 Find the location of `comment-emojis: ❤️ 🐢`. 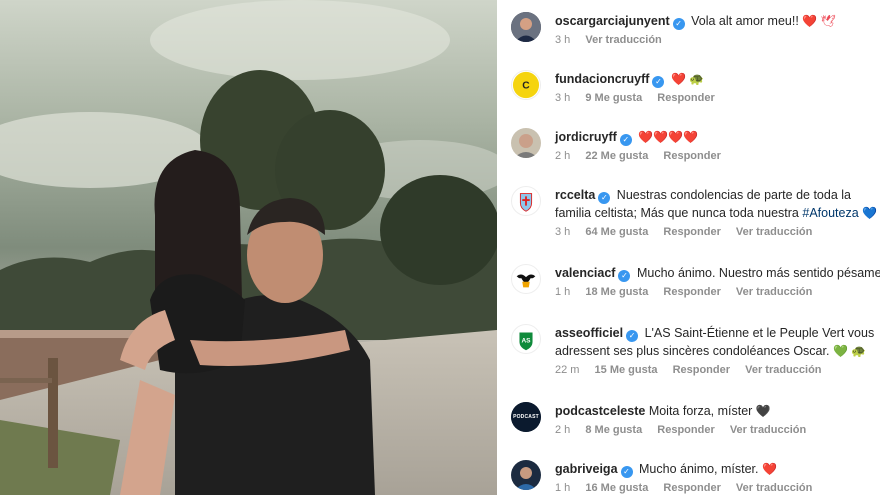

comment-emojis: ❤️ 🐢 is located at coordinates (687, 79).